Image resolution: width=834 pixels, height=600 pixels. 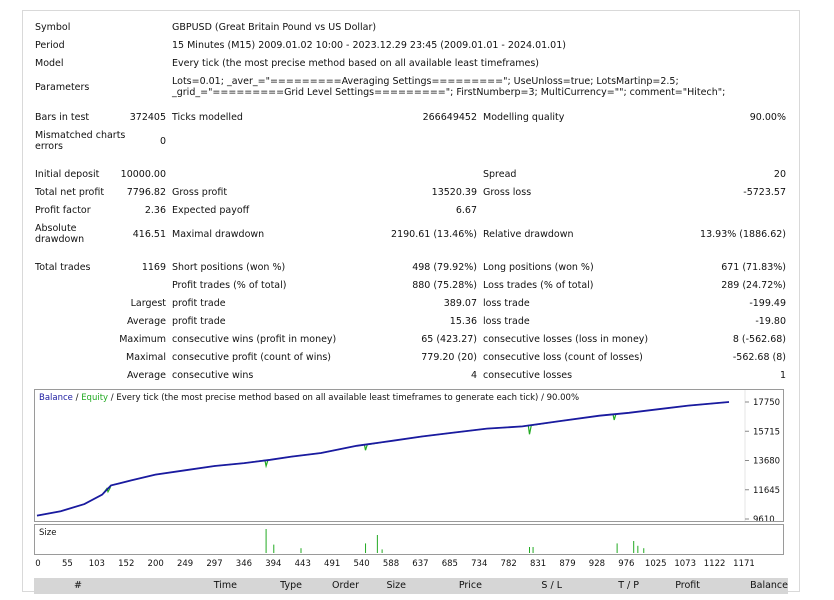 What do you see at coordinates (764, 518) in the screenshot?
I see `y-tick-label: 9610` at bounding box center [764, 518].